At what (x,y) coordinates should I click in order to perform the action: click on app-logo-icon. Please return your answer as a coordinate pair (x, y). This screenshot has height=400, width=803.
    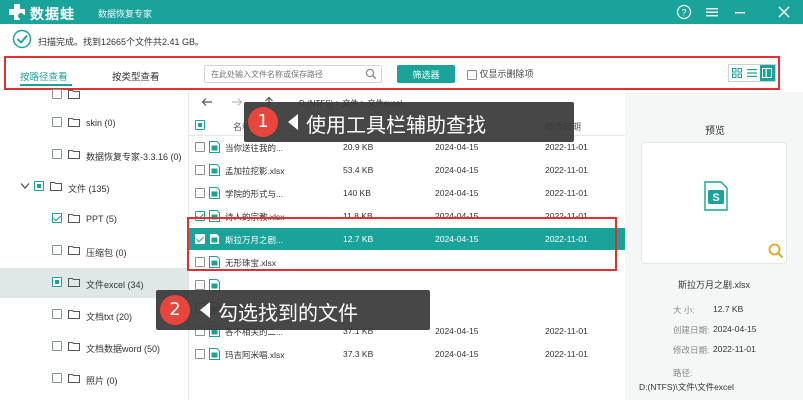
    Looking at the image, I should click on (17, 12).